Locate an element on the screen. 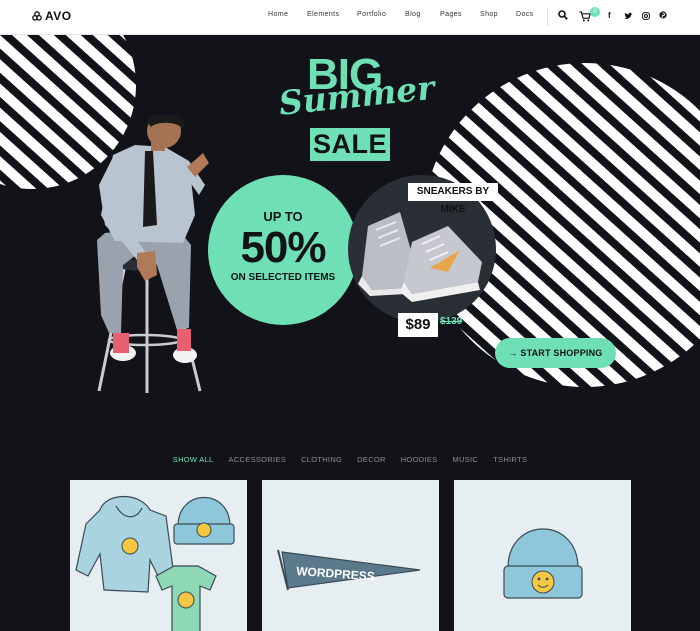 This screenshot has height=631, width=700. filter-accessories: ACCESSORIES is located at coordinates (257, 459).